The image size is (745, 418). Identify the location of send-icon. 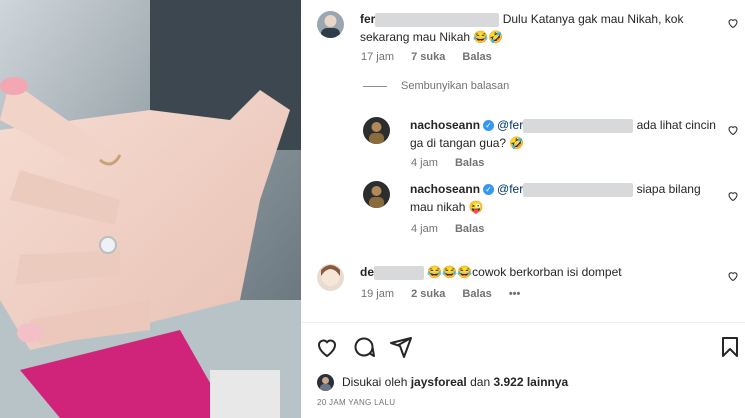
(401, 347).